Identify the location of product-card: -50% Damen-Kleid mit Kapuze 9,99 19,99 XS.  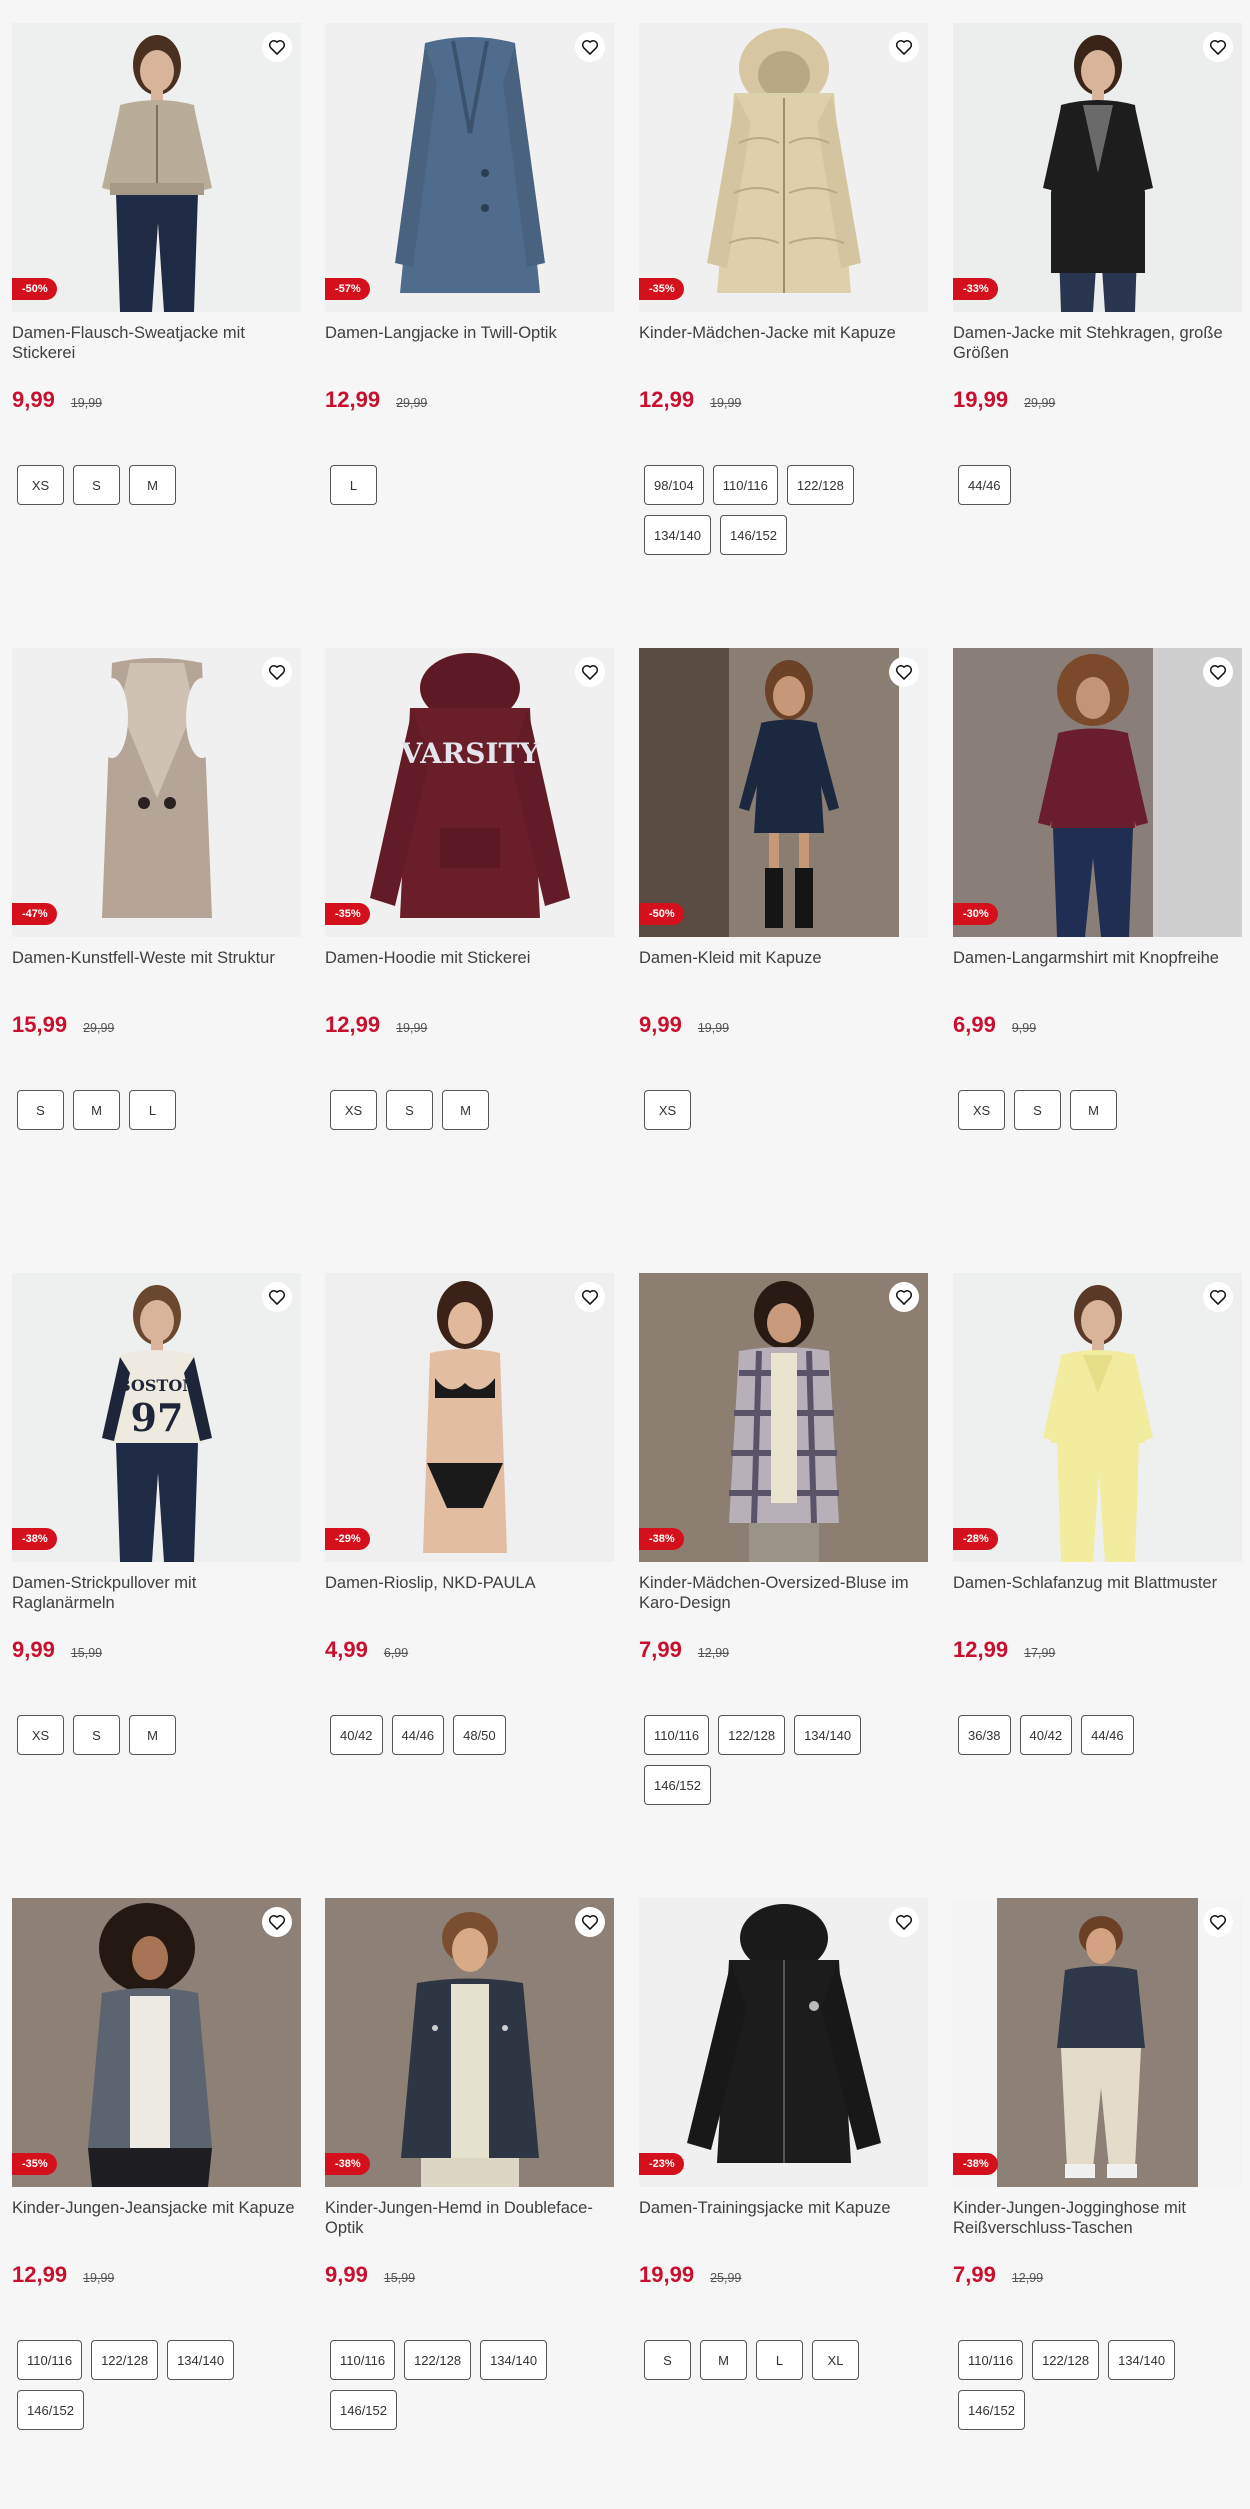
(783, 889).